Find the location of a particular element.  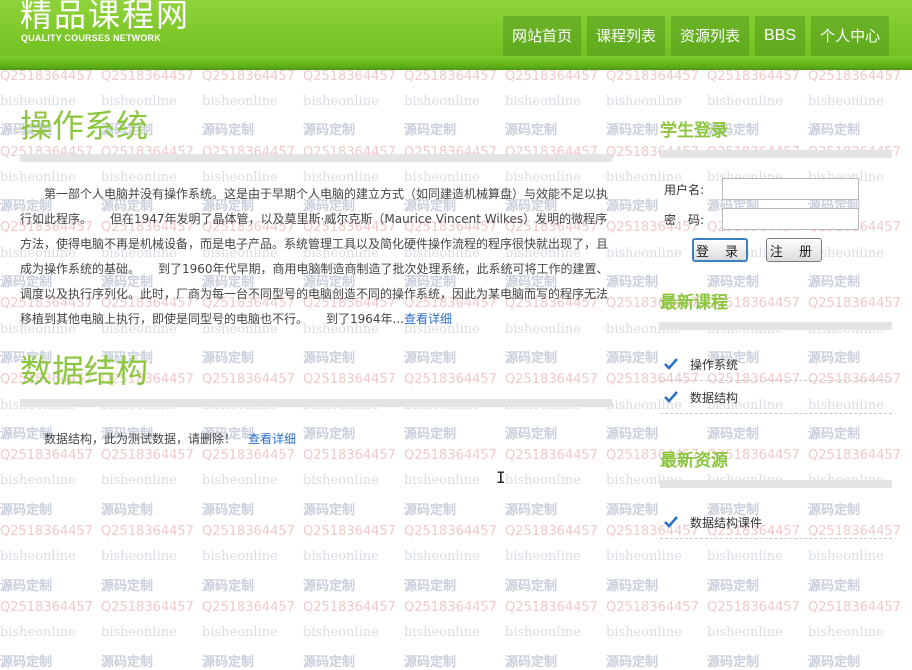

latest-courses-list: 操作系统 数据结构 is located at coordinates (776, 381).